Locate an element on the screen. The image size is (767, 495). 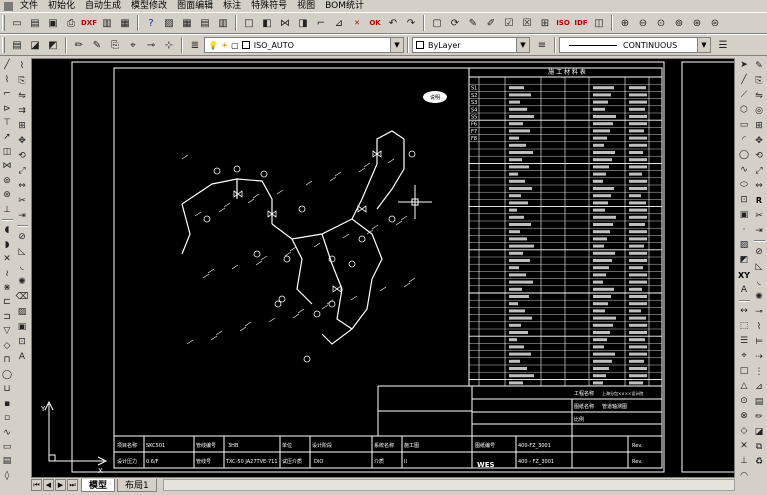
table-icon: ▥ is located at coordinates (223, 23).